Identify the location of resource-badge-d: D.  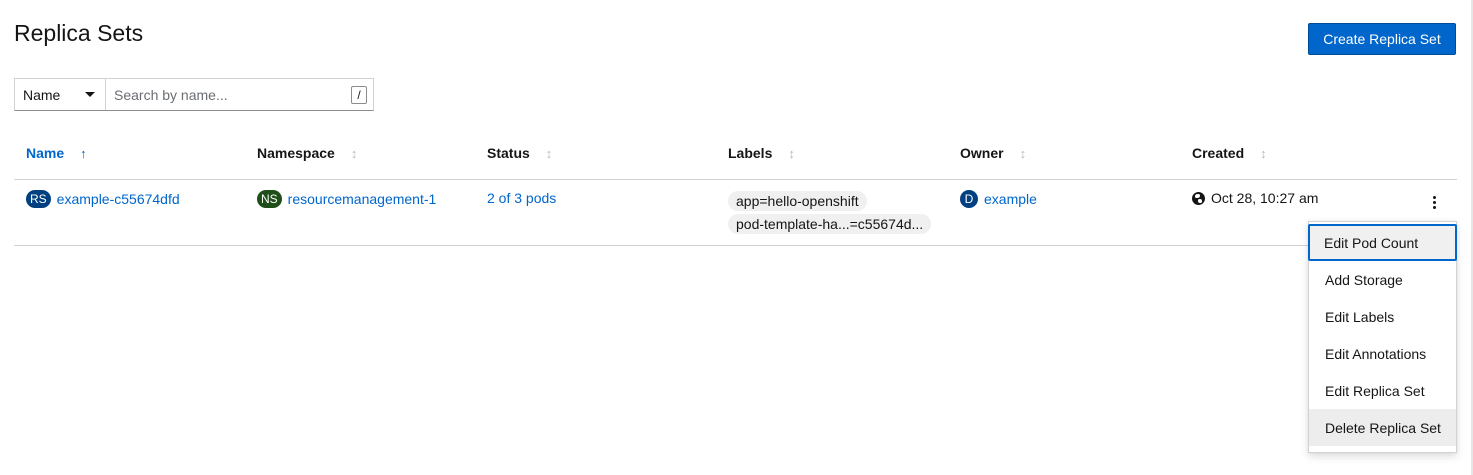
(969, 199).